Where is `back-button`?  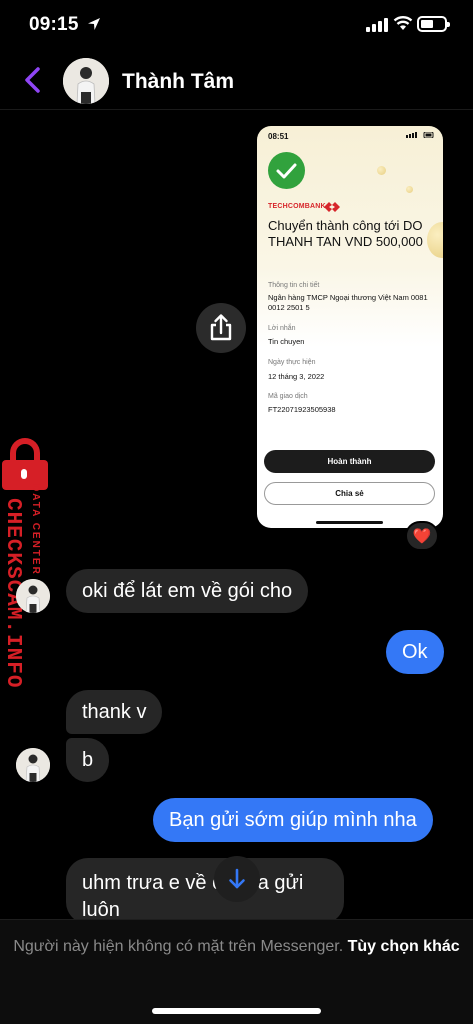
back-button is located at coordinates (33, 80).